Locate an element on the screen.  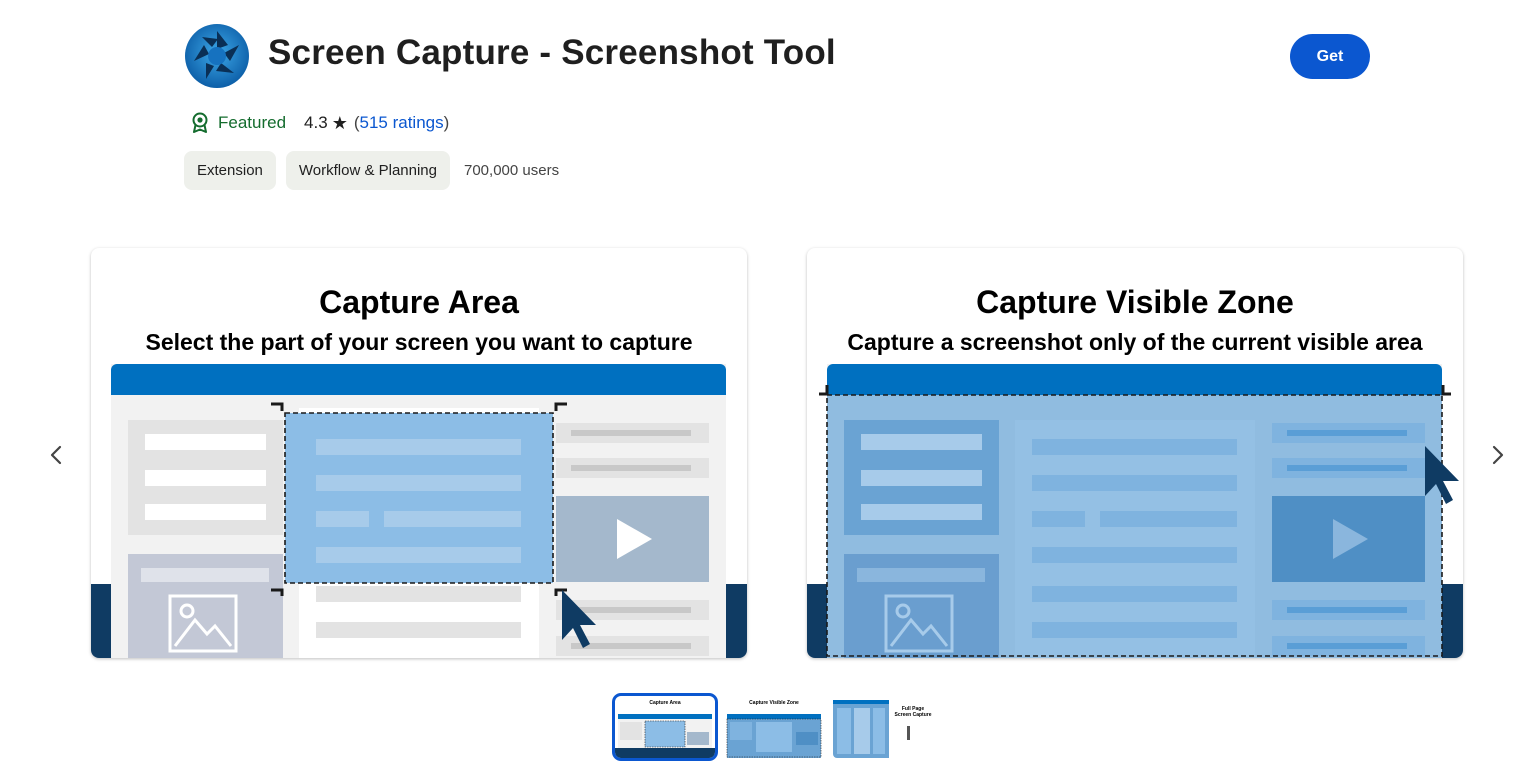
chip-extension: Extension is located at coordinates (230, 170).